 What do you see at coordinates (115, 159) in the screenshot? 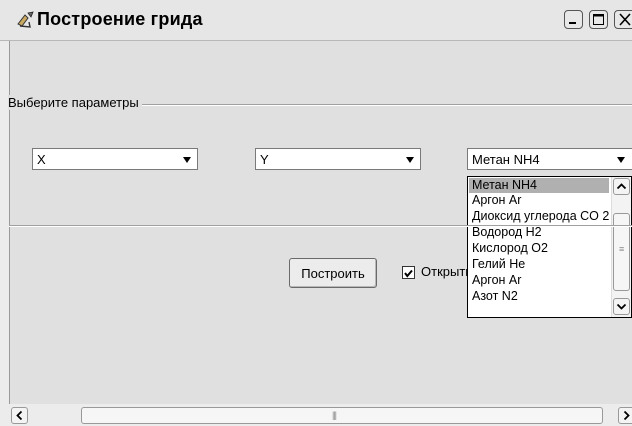
I see `x-axis-combo: X` at bounding box center [115, 159].